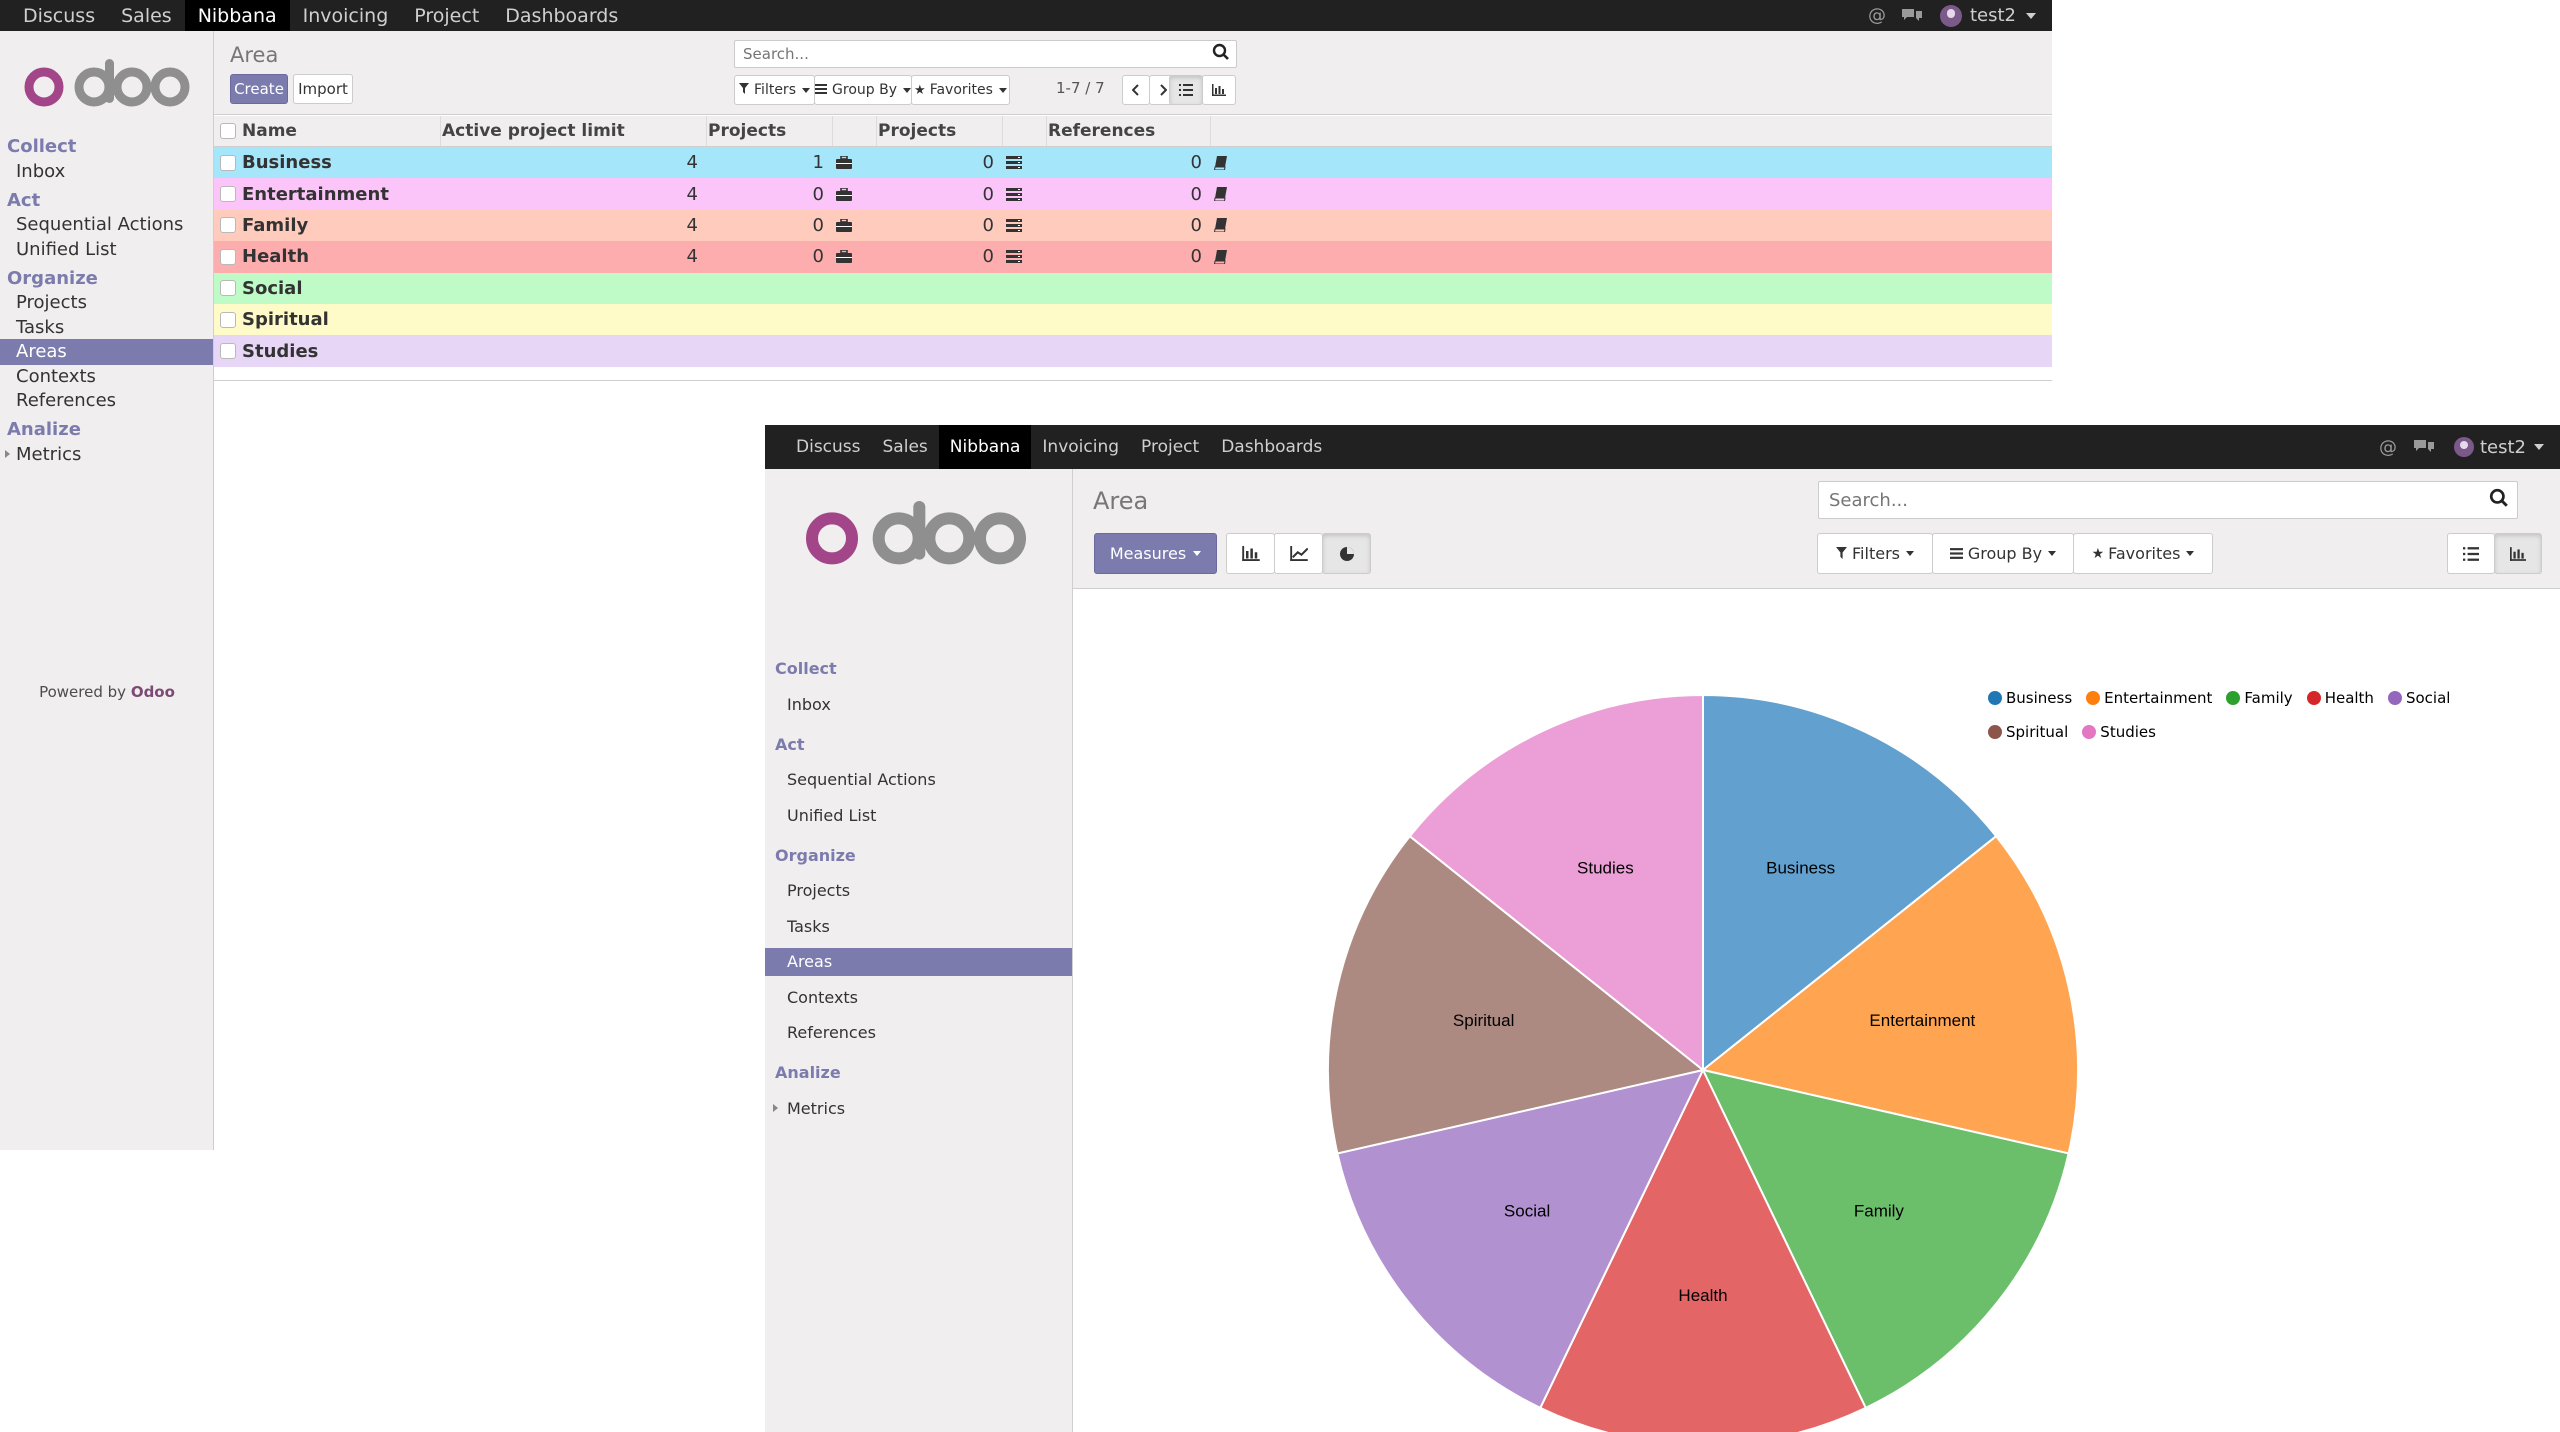 The width and height of the screenshot is (2560, 1432). Describe the element at coordinates (1133, 288) in the screenshot. I see `table-row: Social` at that location.